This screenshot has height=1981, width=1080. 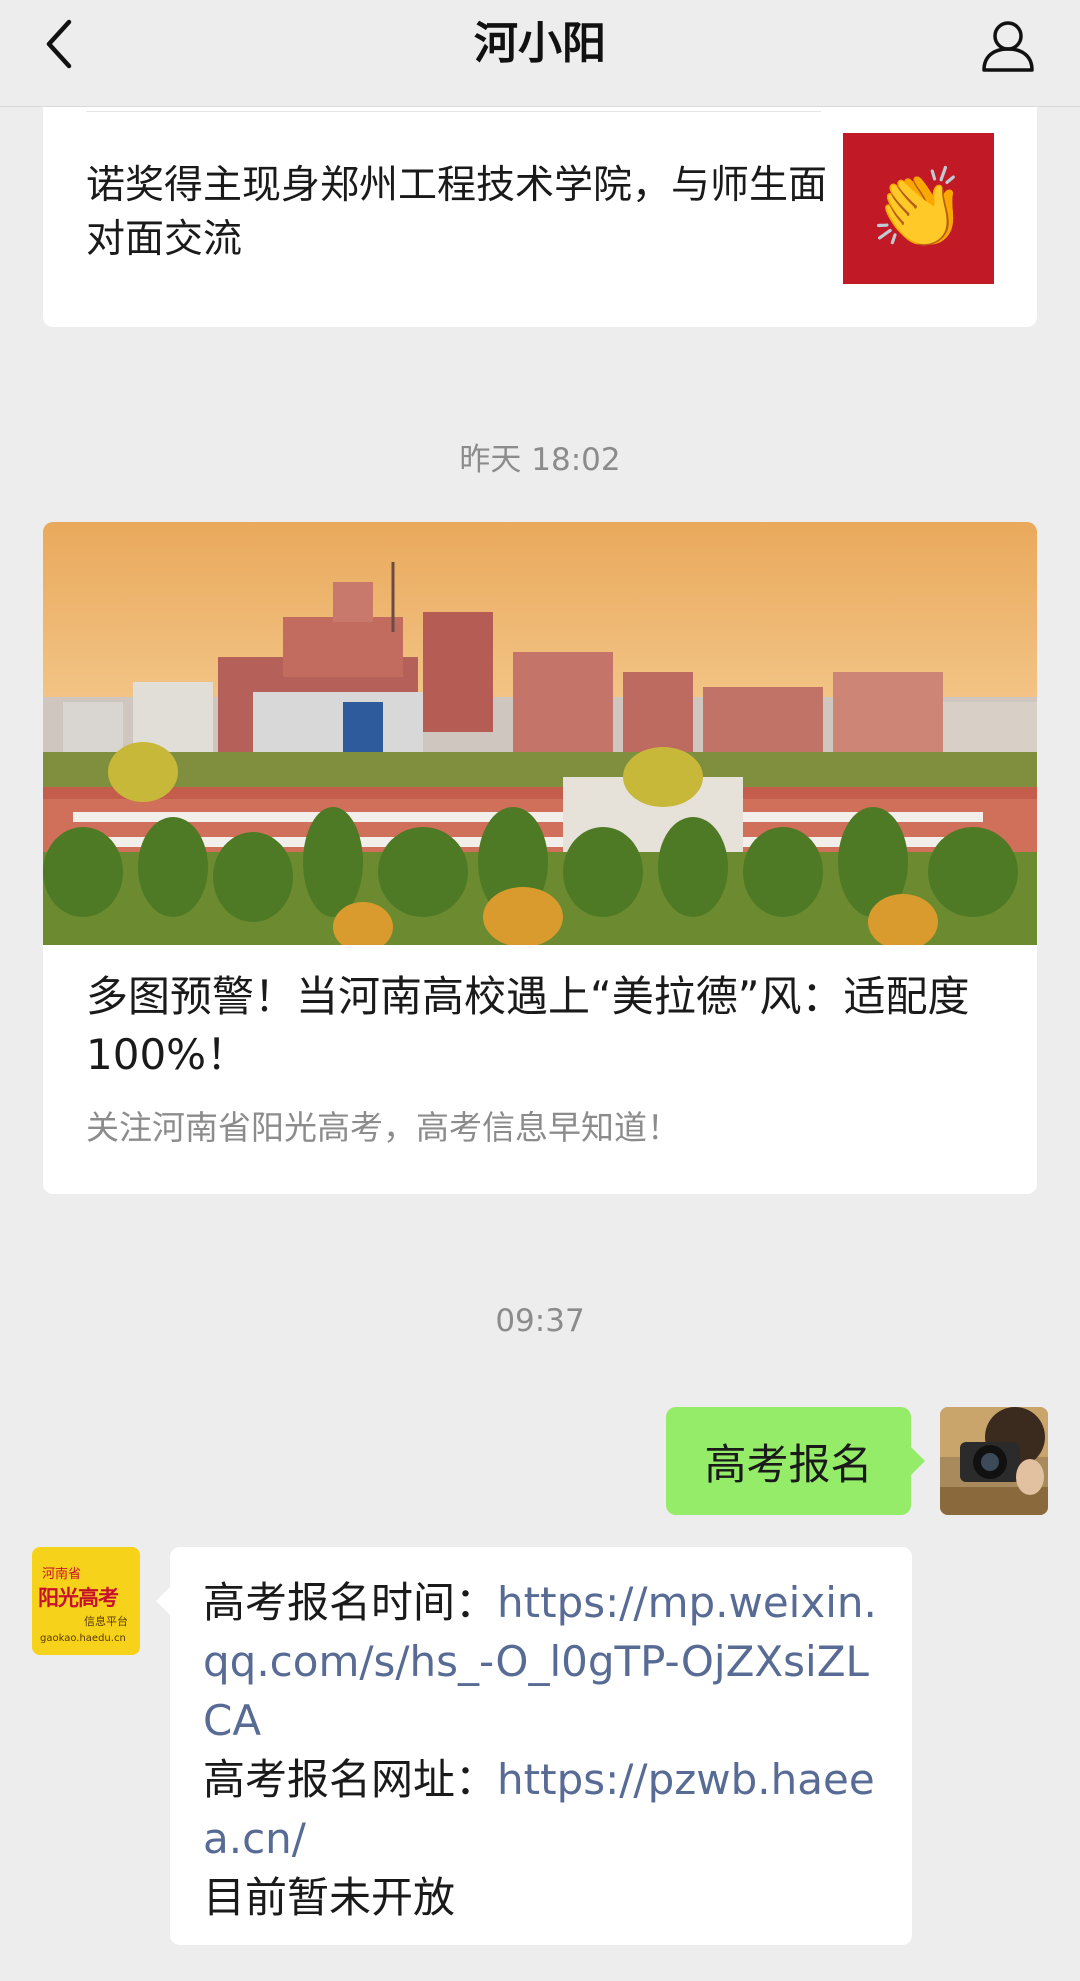 What do you see at coordinates (83, 1638) in the screenshot?
I see `logo-text: gaokao.haedu.cn` at bounding box center [83, 1638].